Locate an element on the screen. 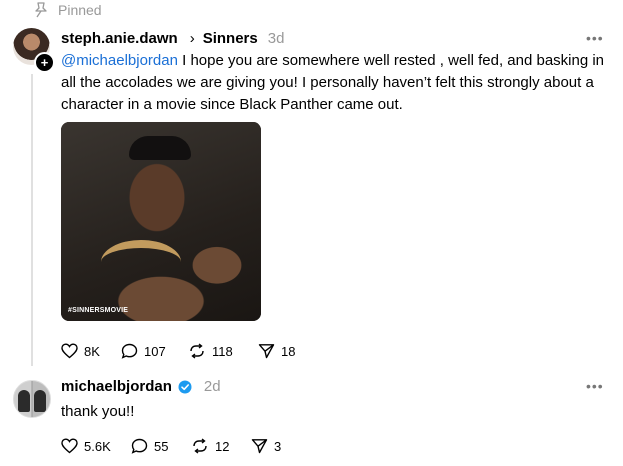 This screenshot has width=623, height=466. post1-actions: 8K 107 118 18 is located at coordinates (178, 351).